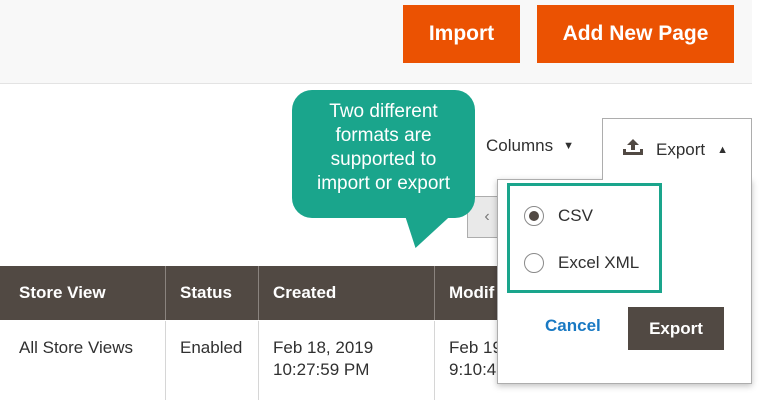 The width and height of the screenshot is (769, 400). Describe the element at coordinates (599, 262) in the screenshot. I see `option-label: Excel XML` at that location.